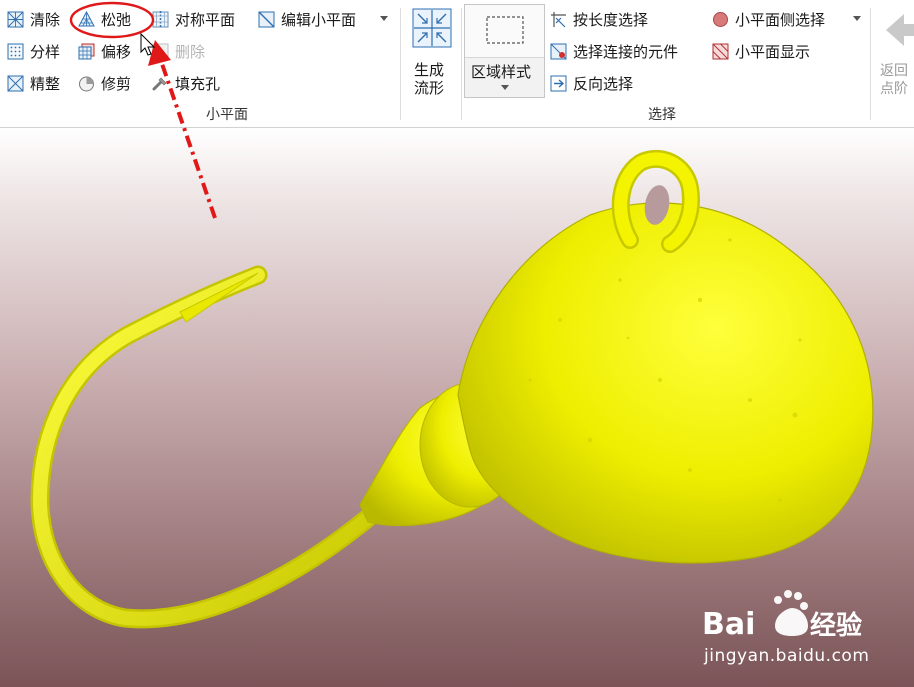 Image resolution: width=914 pixels, height=687 pixels. I want to click on watermark-brand: Bai, so click(728, 624).